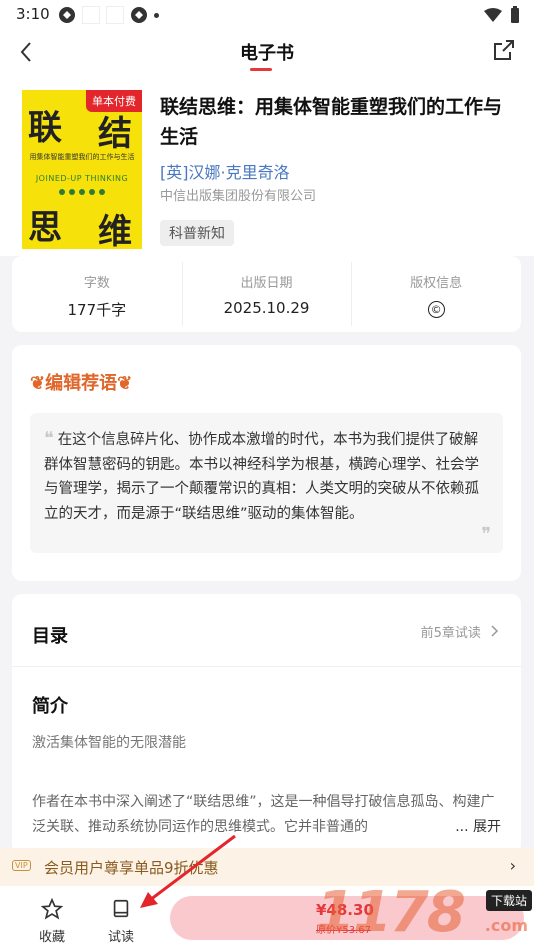 The width and height of the screenshot is (534, 950). I want to click on status-bar: 3:10, so click(267, 15).